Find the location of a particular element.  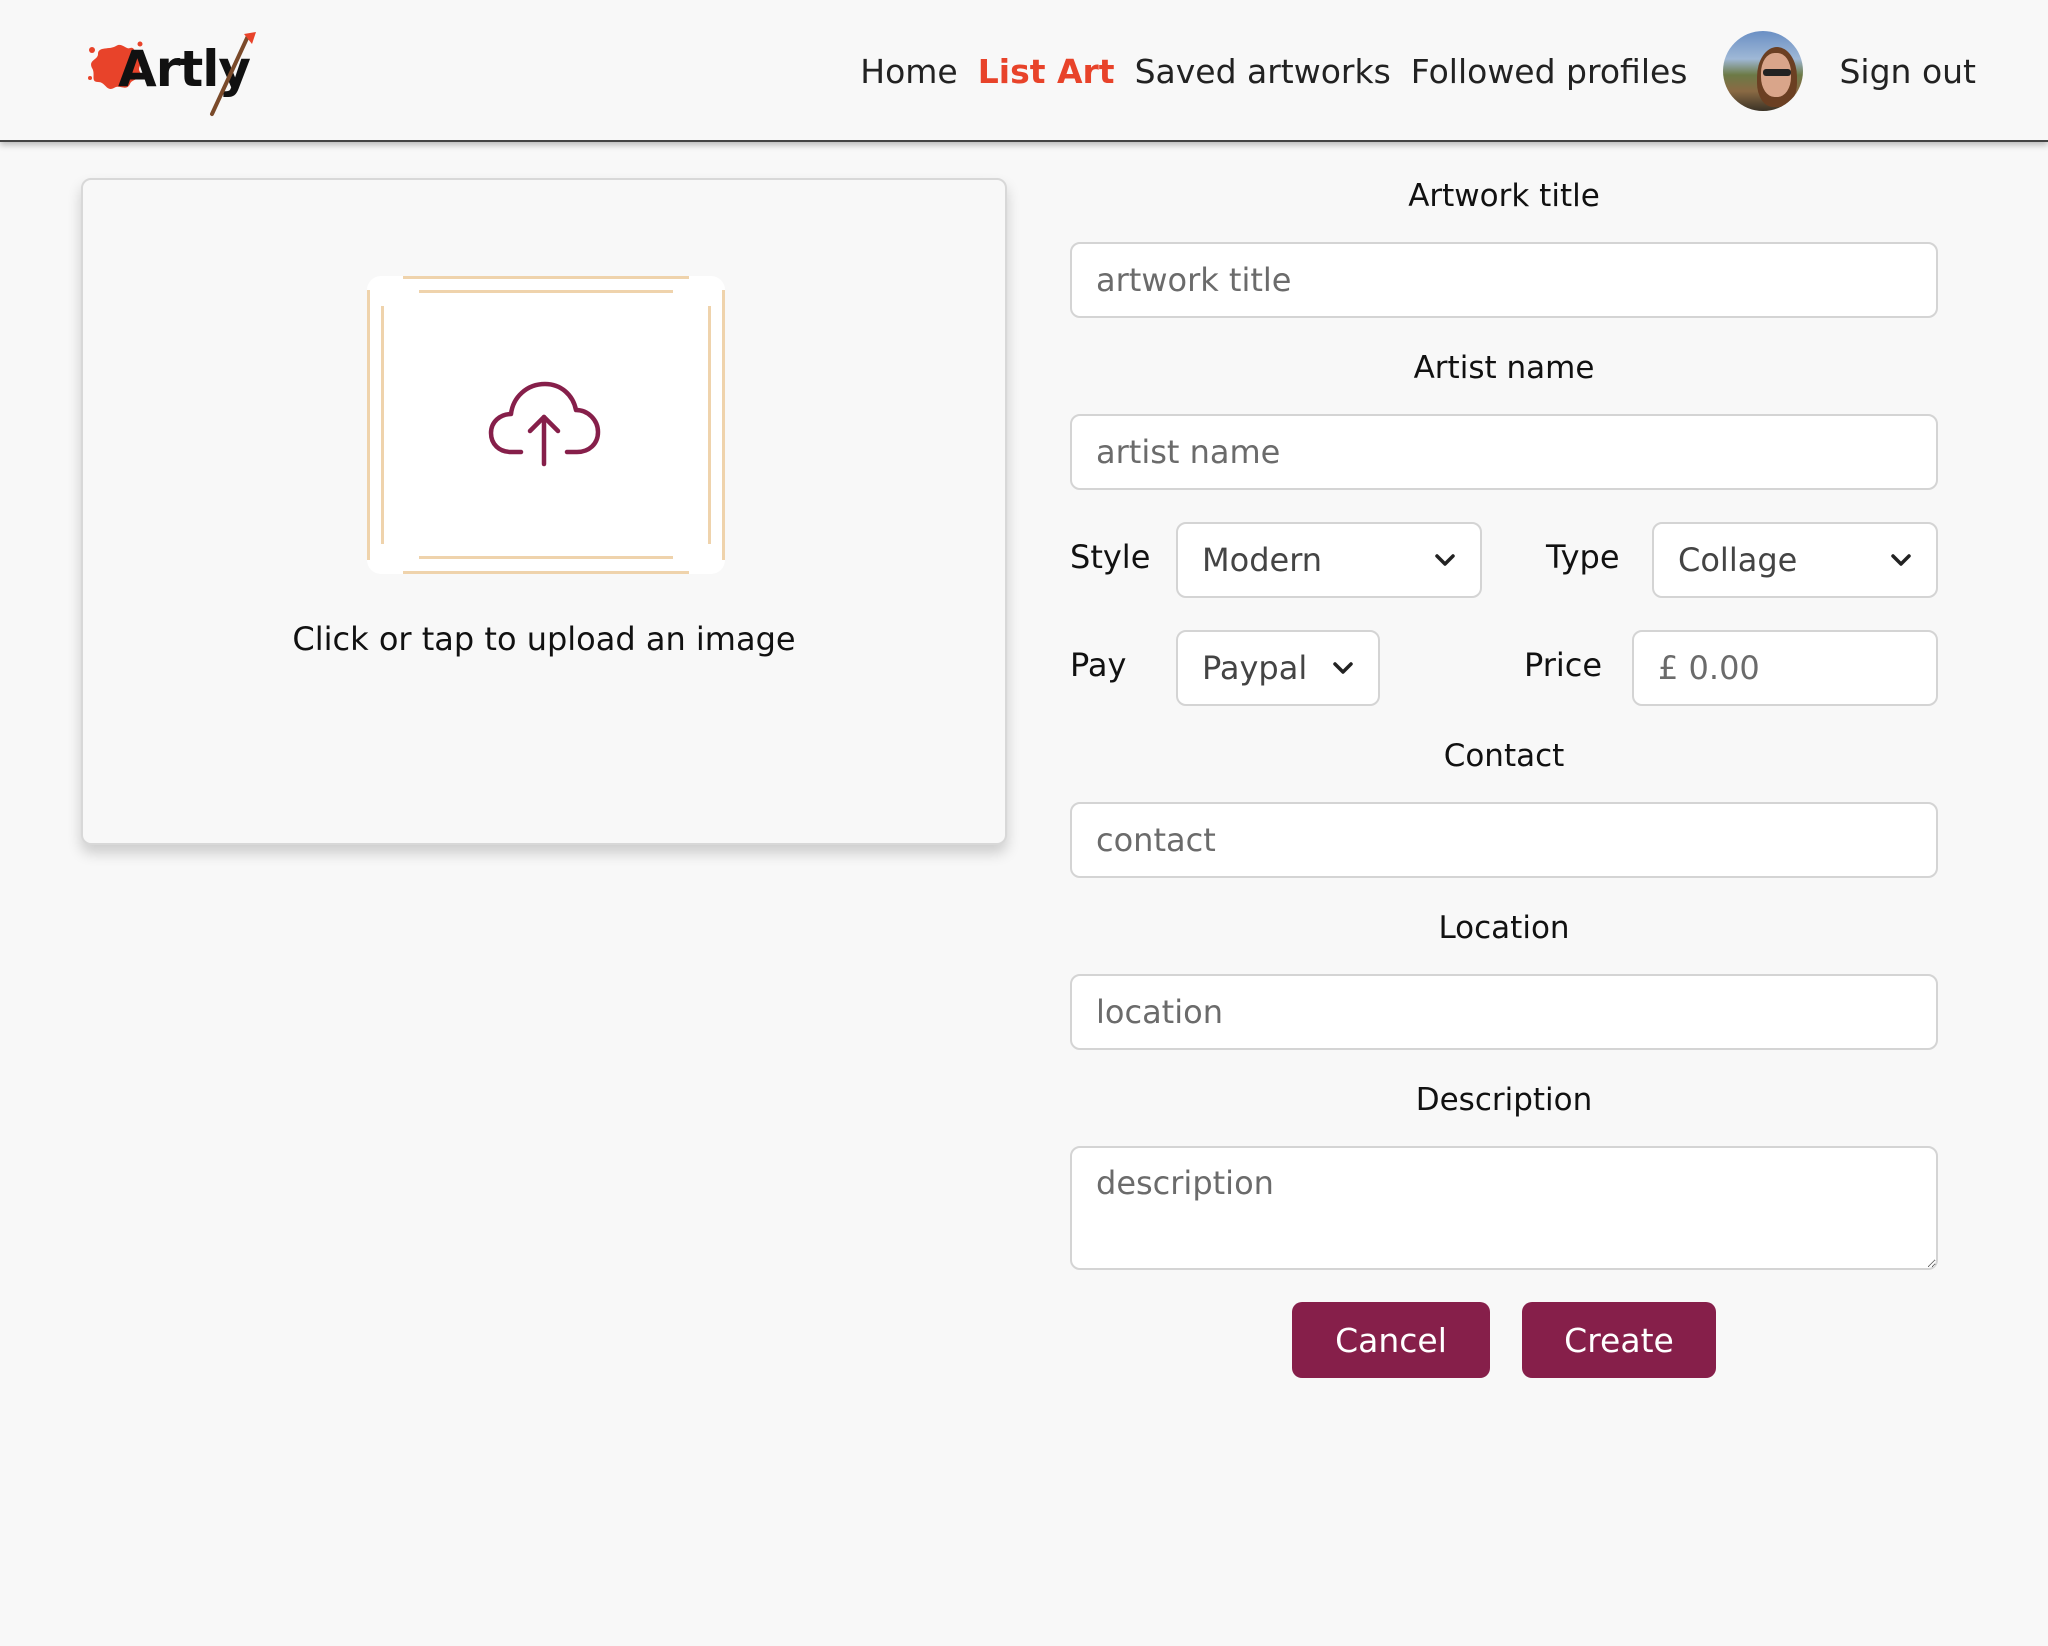

frame-line-right-outer is located at coordinates (723, 425).